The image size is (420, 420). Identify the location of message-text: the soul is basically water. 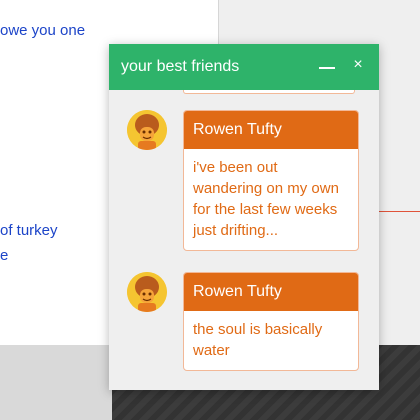
(258, 340).